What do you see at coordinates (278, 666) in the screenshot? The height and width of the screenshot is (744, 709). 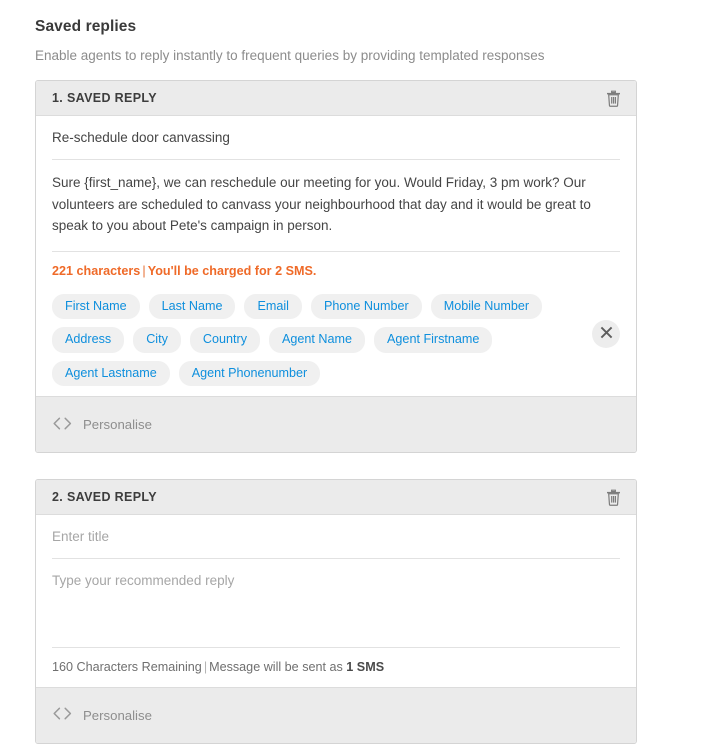 I see `sms-charge-message-2: Message will be sent as` at bounding box center [278, 666].